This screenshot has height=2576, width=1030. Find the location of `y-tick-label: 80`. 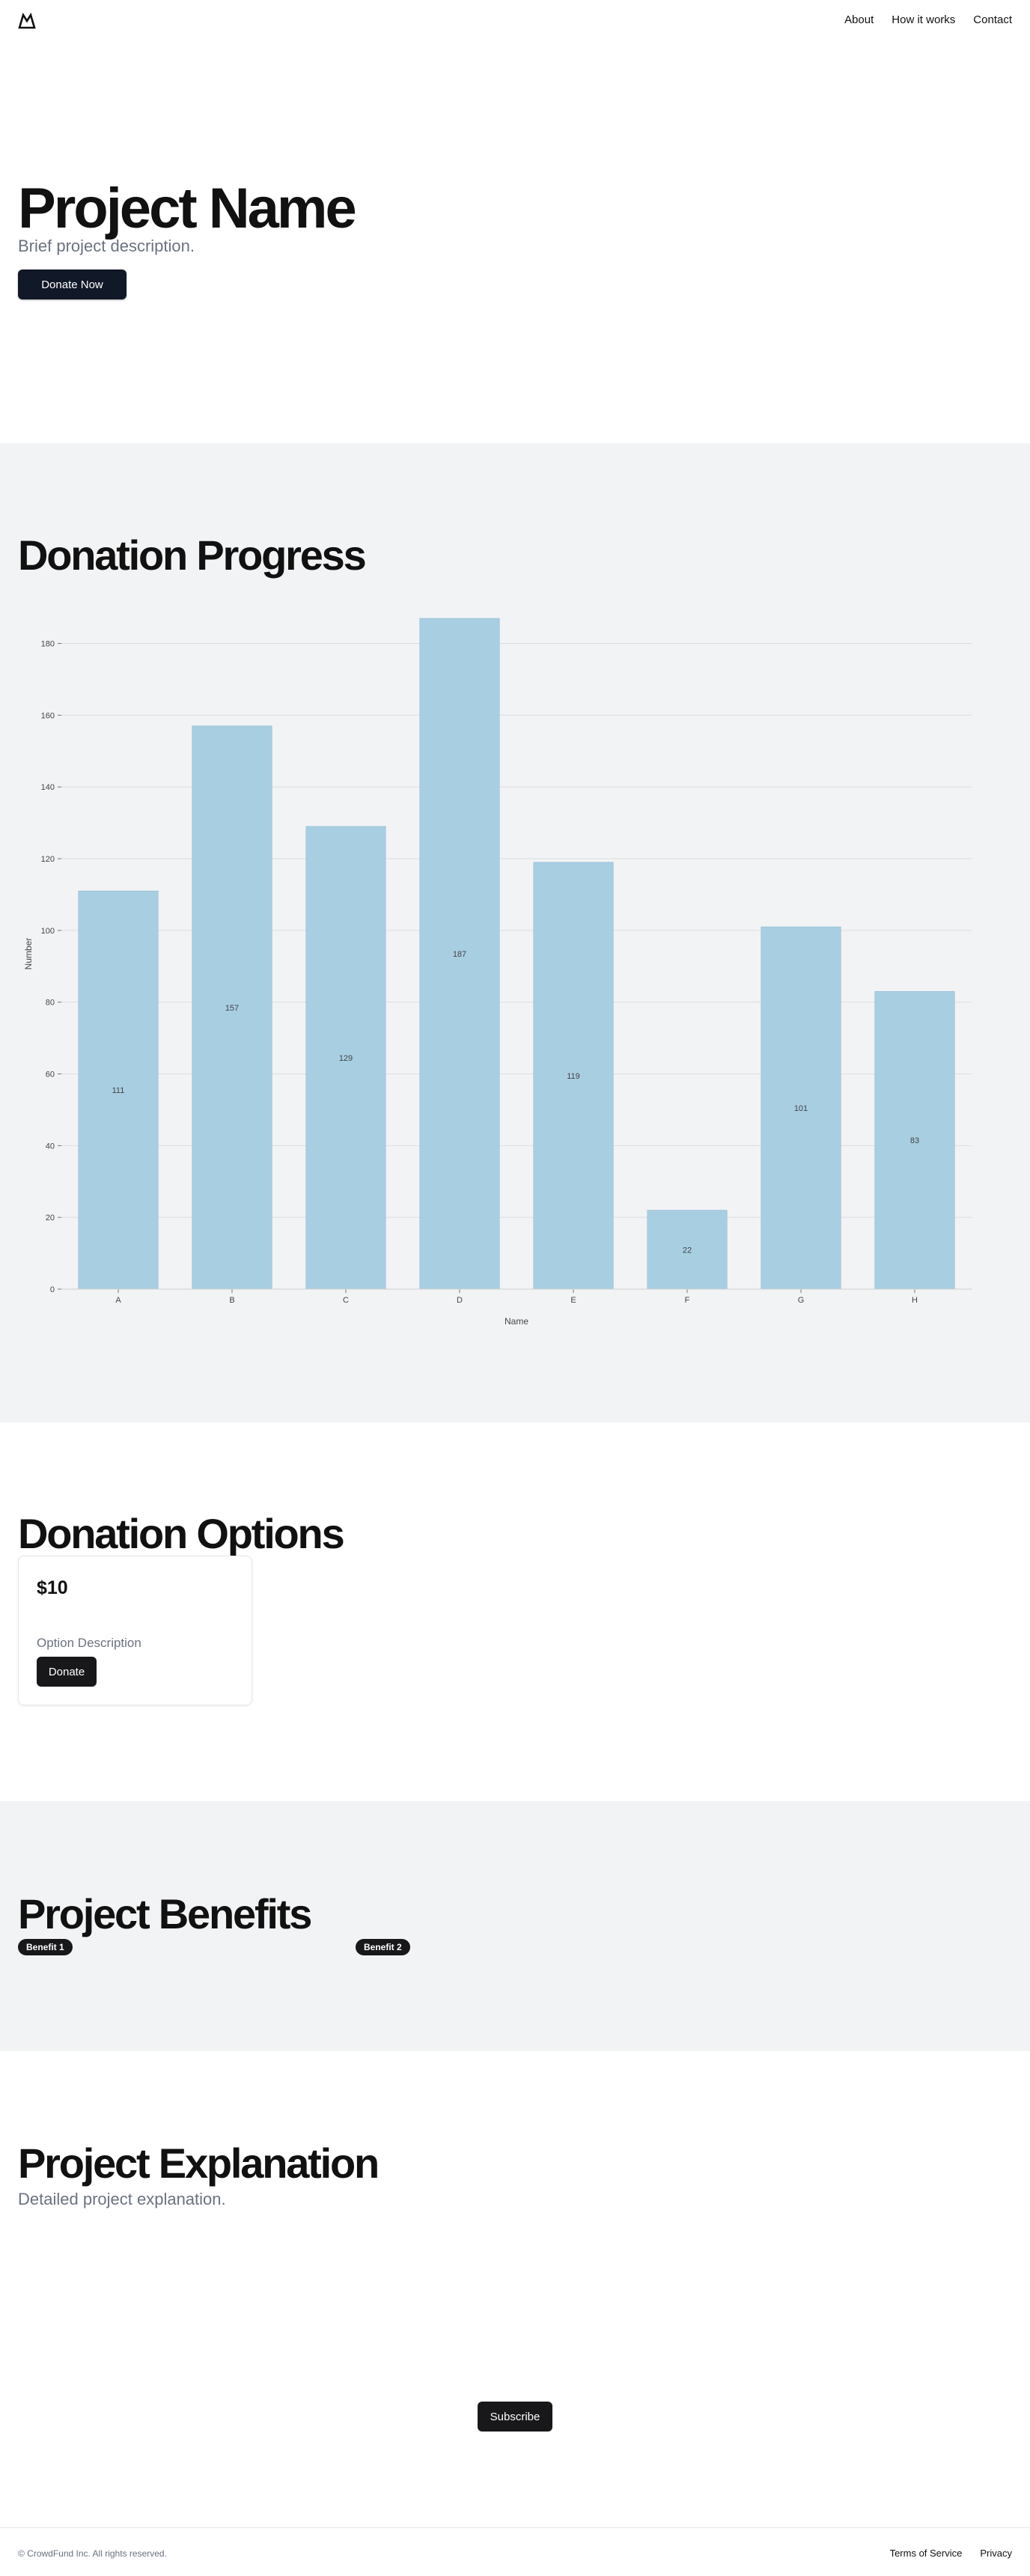

y-tick-label: 80 is located at coordinates (50, 1004).